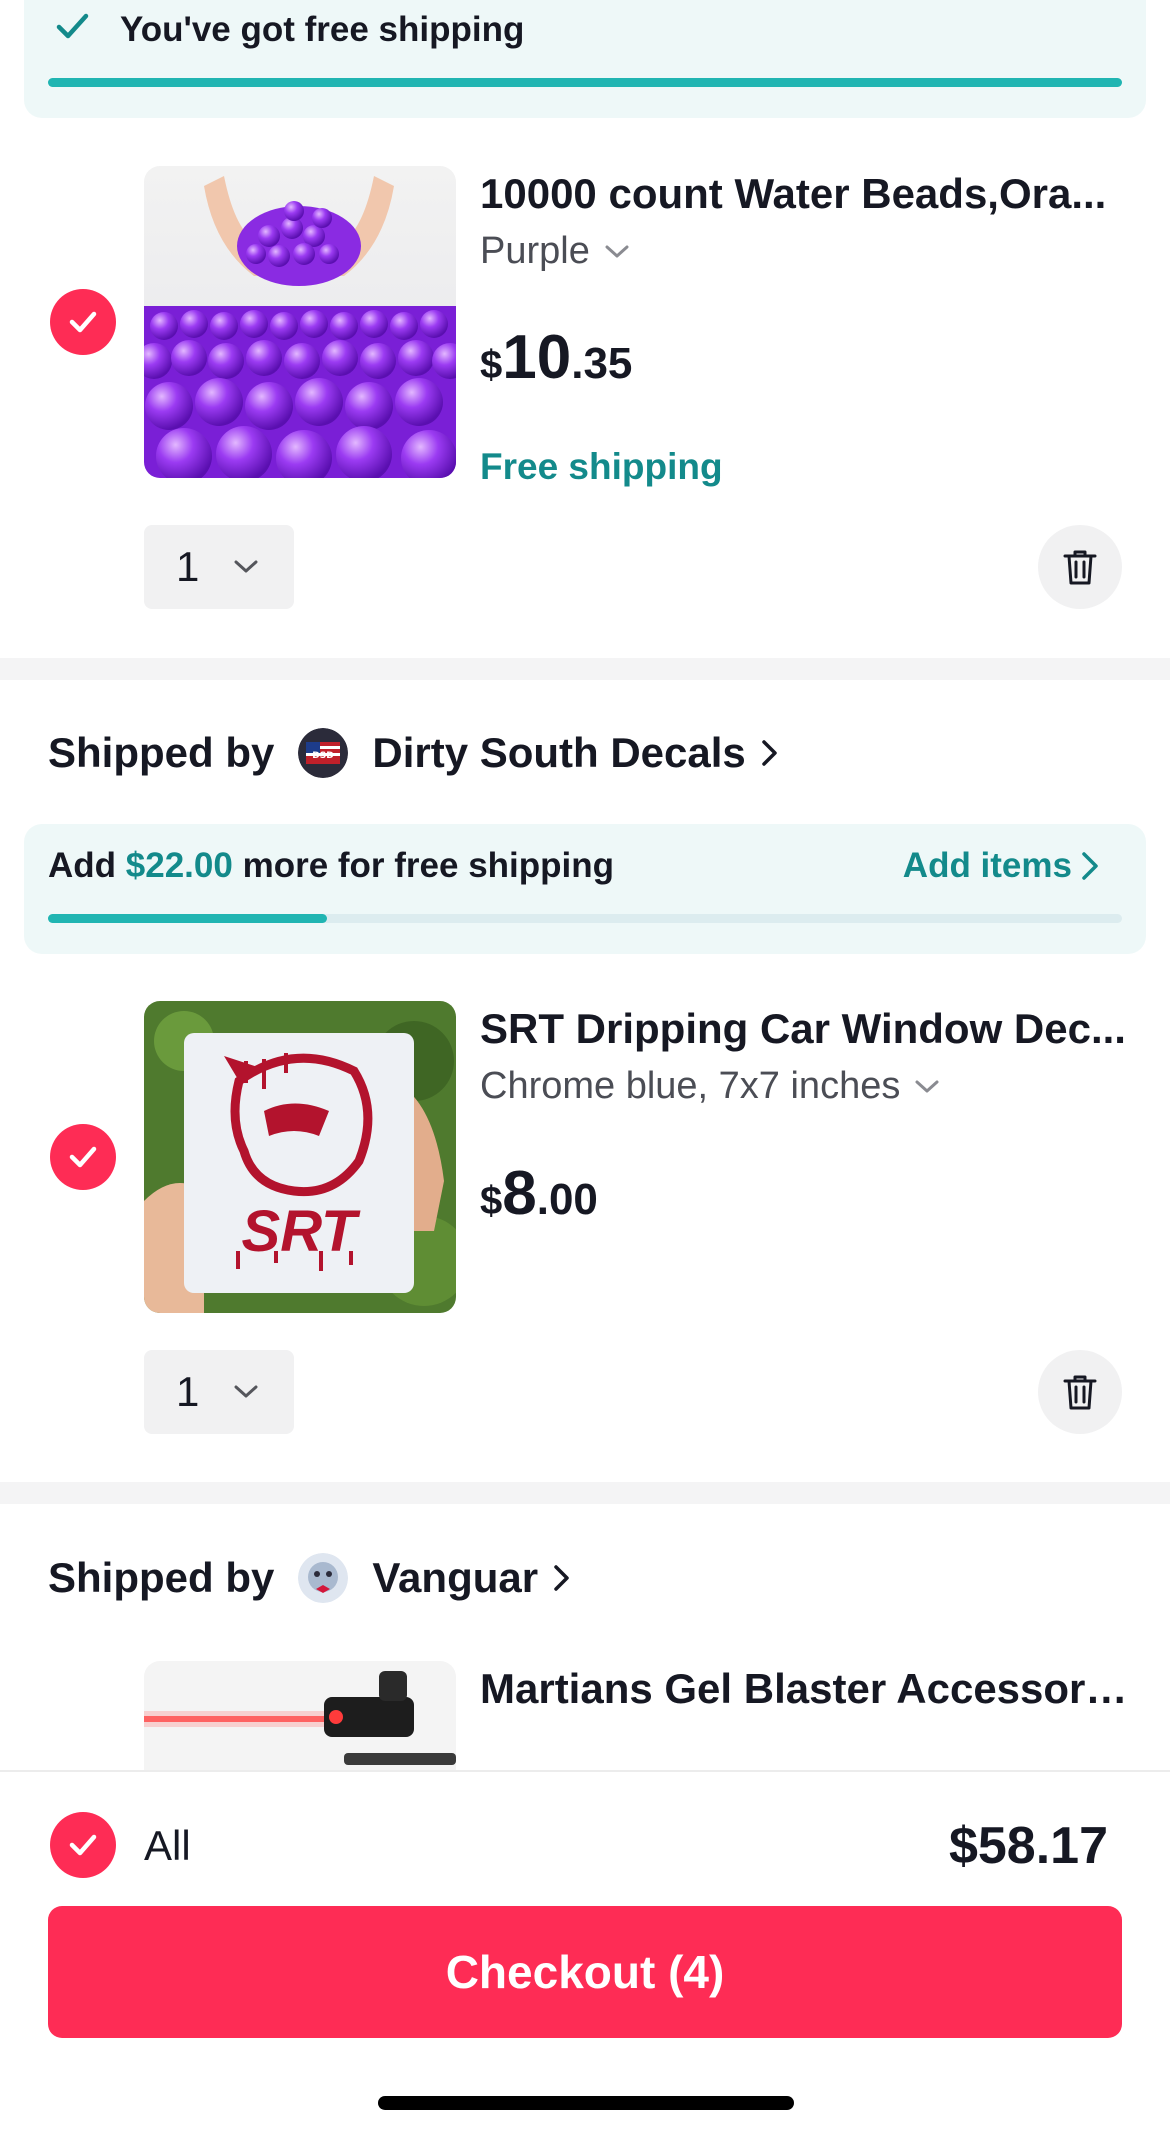  I want to click on variant-selector: Purple, so click(555, 251).